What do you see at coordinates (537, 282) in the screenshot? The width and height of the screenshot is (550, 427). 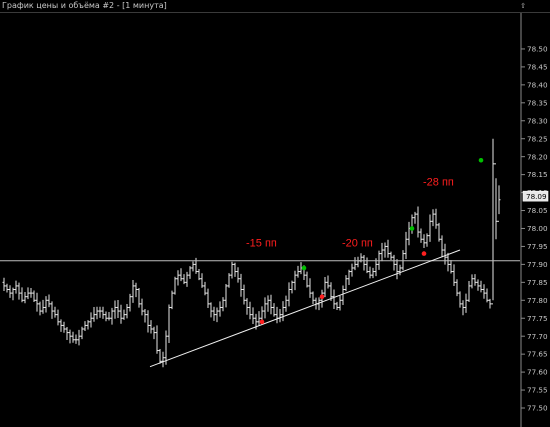 I see `tick-label: 77.85` at bounding box center [537, 282].